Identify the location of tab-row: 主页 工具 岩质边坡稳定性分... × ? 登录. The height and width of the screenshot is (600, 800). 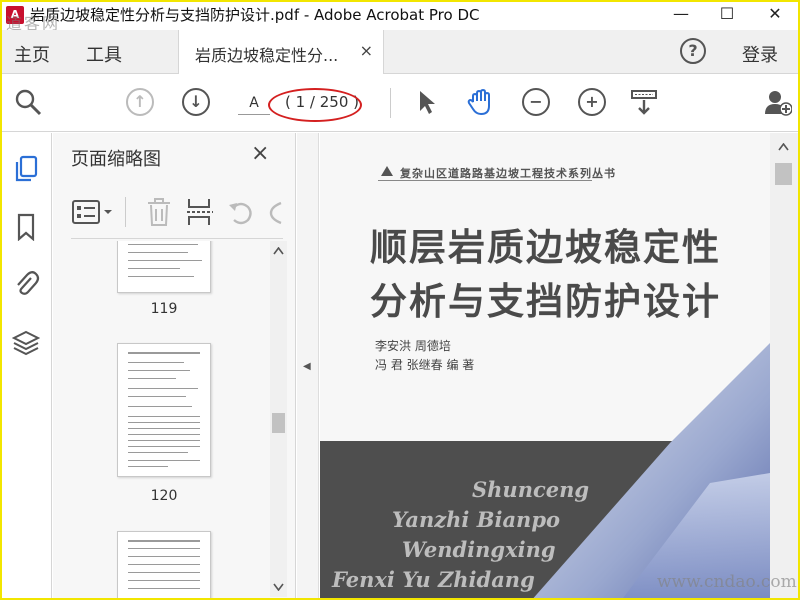
(400, 52).